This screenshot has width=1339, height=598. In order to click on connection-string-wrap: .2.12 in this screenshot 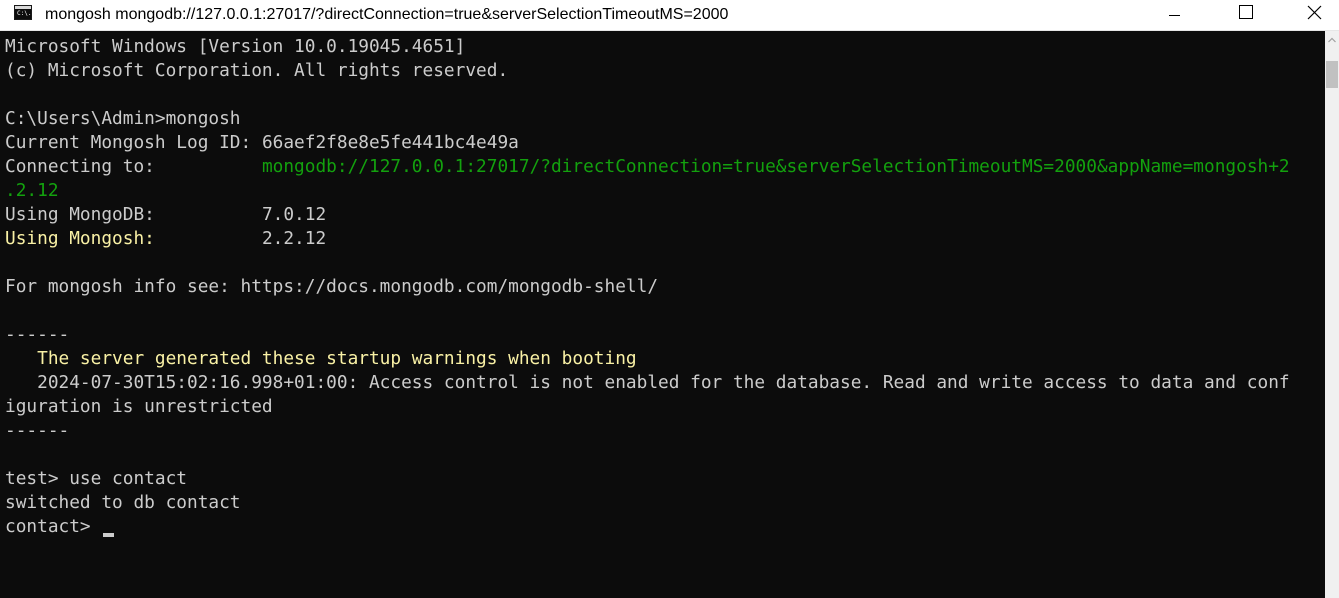, I will do `click(32, 190)`.